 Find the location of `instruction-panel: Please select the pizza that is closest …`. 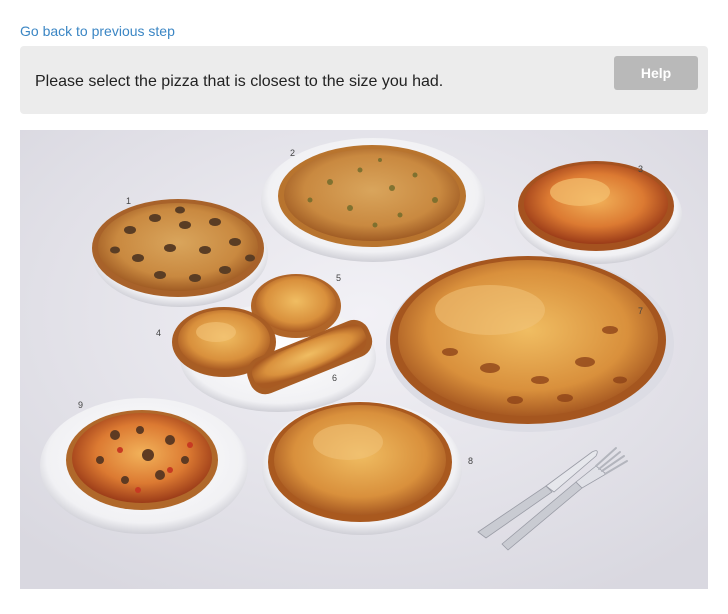

instruction-panel: Please select the pizza that is closest … is located at coordinates (364, 80).